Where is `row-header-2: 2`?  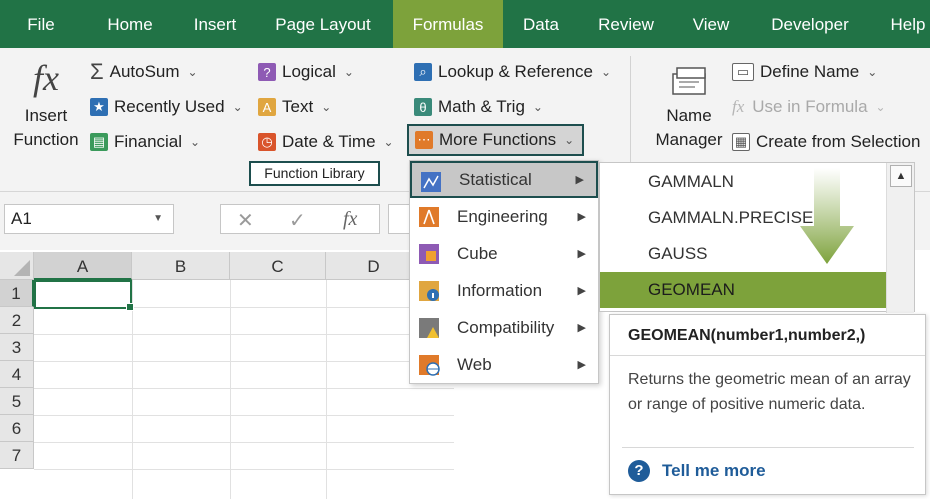
row-header-2: 2 is located at coordinates (17, 320).